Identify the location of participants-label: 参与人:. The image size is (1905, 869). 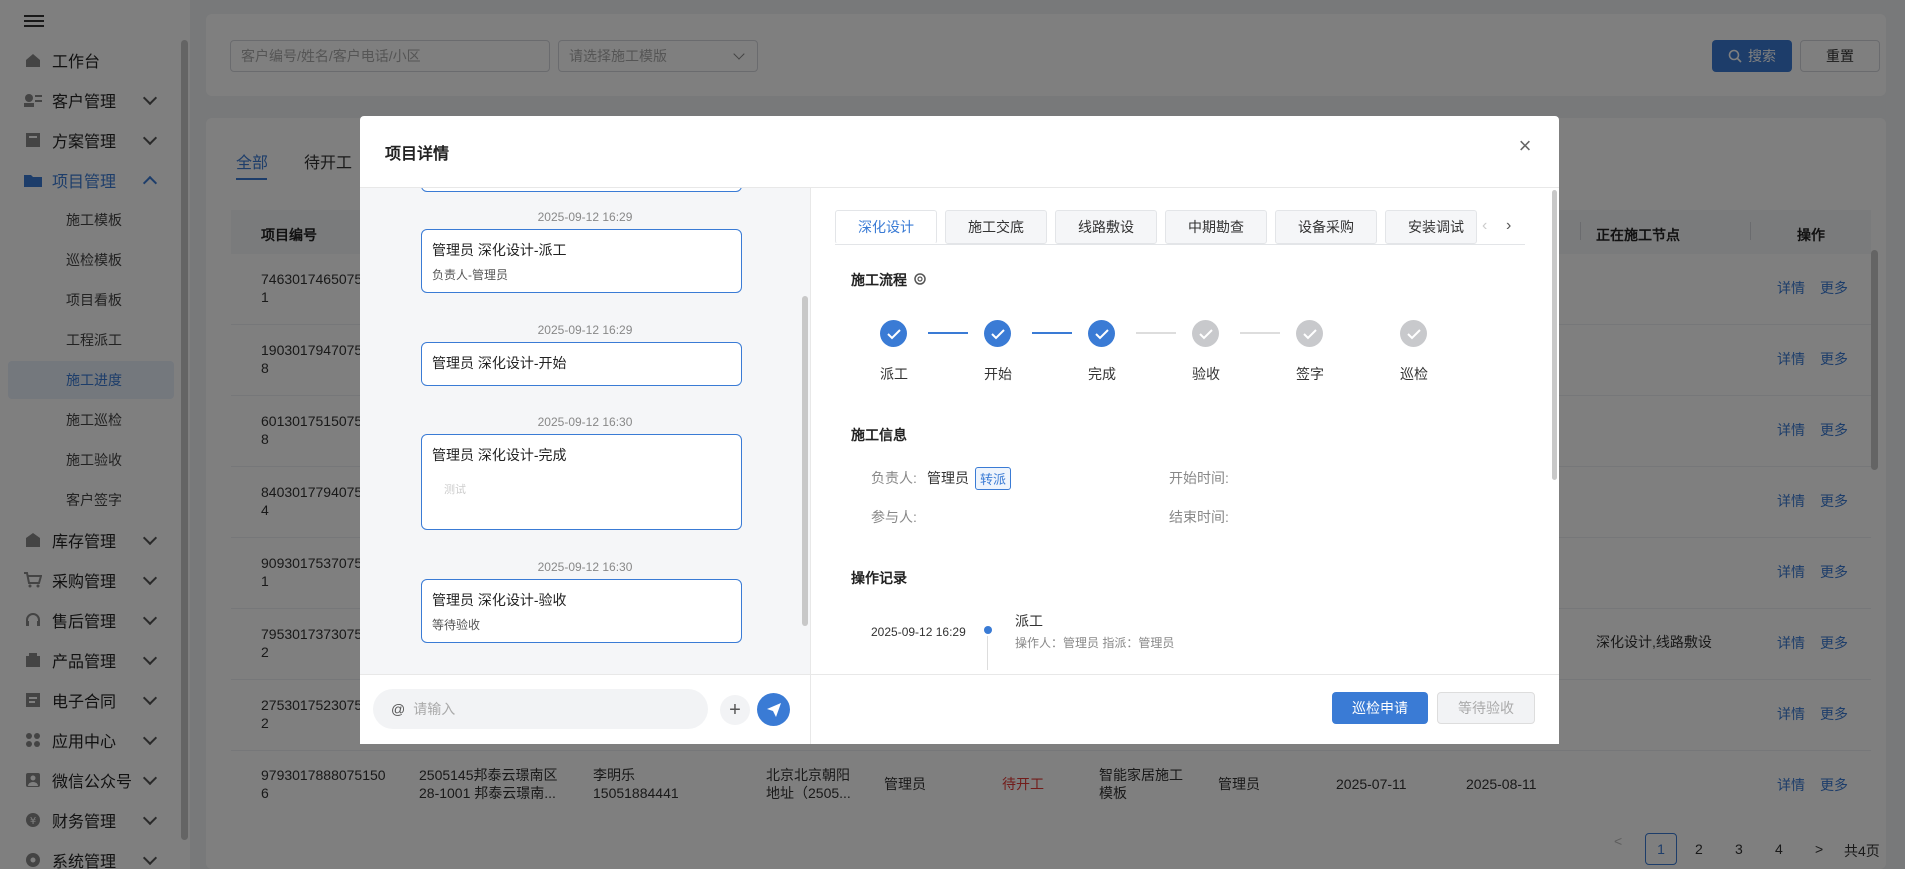
(894, 517).